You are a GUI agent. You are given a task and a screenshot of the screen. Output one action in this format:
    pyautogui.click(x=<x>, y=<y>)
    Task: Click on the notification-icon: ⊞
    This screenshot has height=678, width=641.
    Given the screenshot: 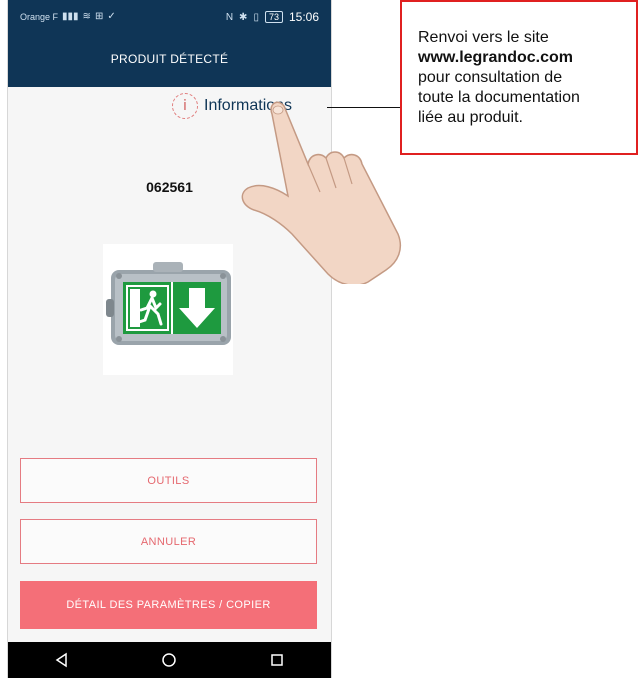 What is the action you would take?
    pyautogui.click(x=99, y=16)
    